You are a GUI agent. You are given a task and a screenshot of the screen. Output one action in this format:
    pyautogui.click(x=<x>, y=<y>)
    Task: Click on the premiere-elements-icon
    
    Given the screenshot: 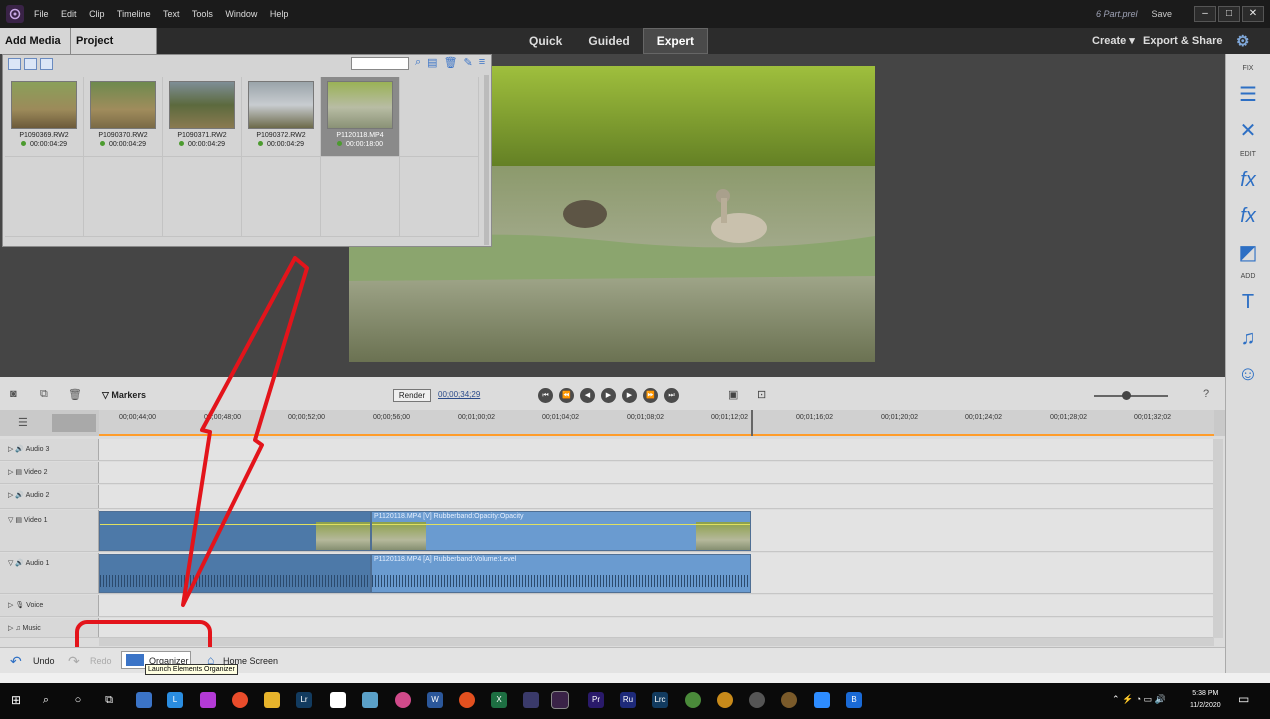 What is the action you would take?
    pyautogui.click(x=560, y=700)
    